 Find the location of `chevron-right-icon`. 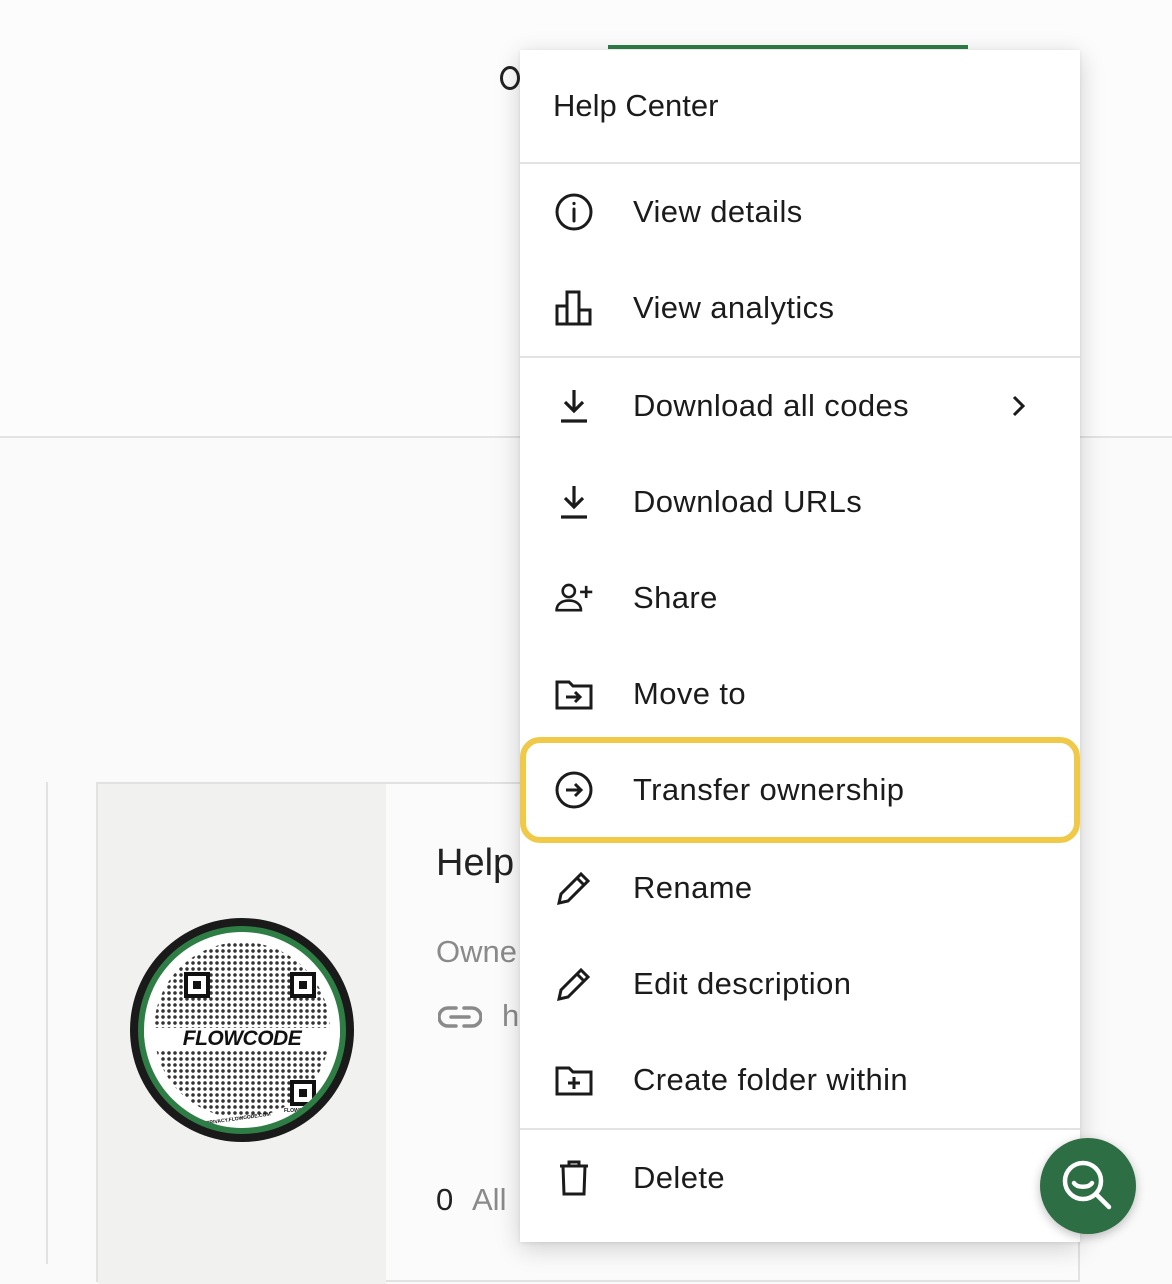

chevron-right-icon is located at coordinates (1018, 406).